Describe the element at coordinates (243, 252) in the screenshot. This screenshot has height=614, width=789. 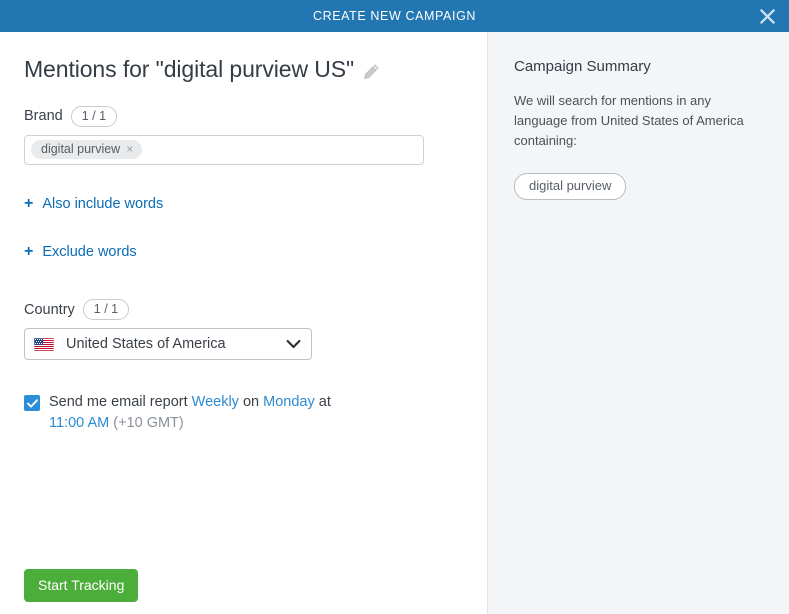
I see `exclude-words-row: + Exclude words` at that location.